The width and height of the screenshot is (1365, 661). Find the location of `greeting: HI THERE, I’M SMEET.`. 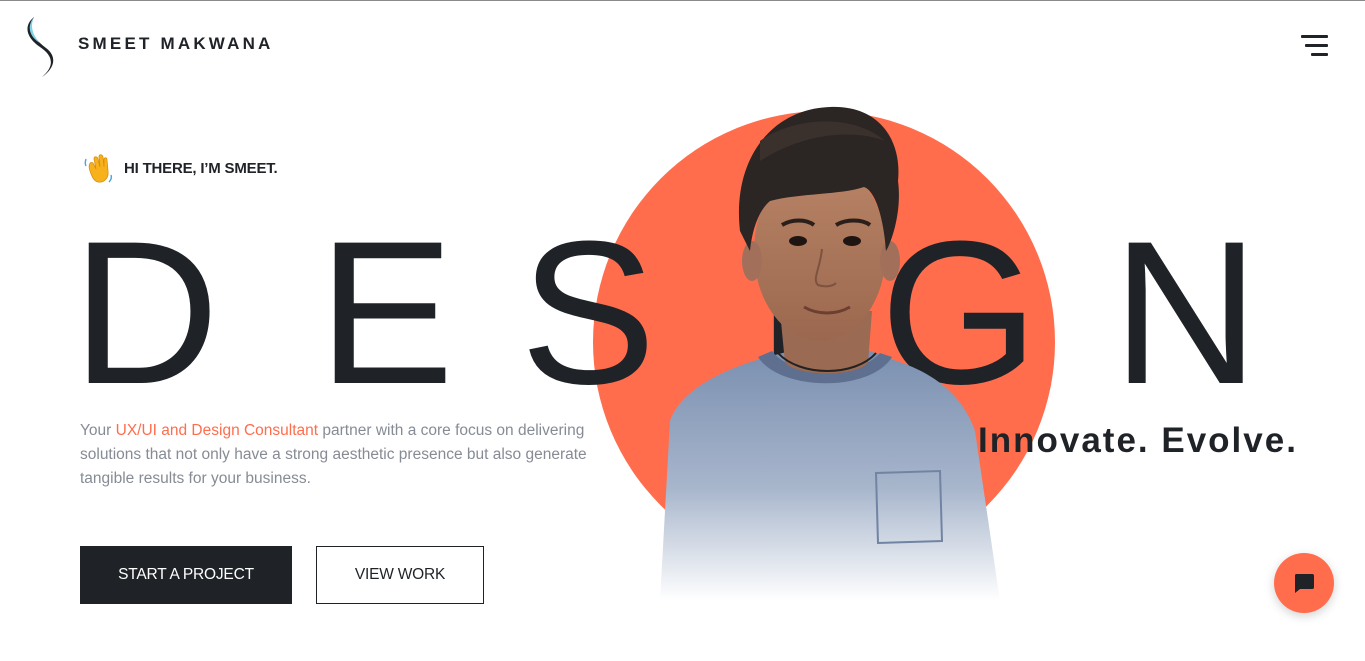

greeting: HI THERE, I’M SMEET. is located at coordinates (180, 168).